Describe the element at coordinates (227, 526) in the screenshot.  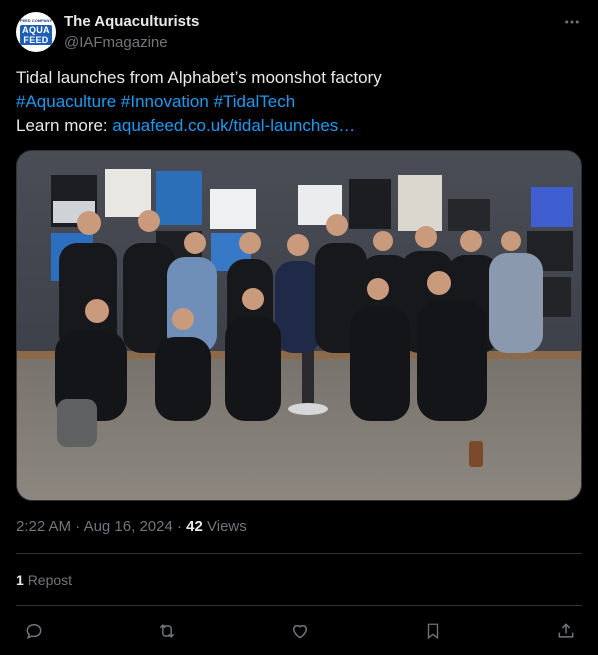
I see `views-label: Views` at that location.